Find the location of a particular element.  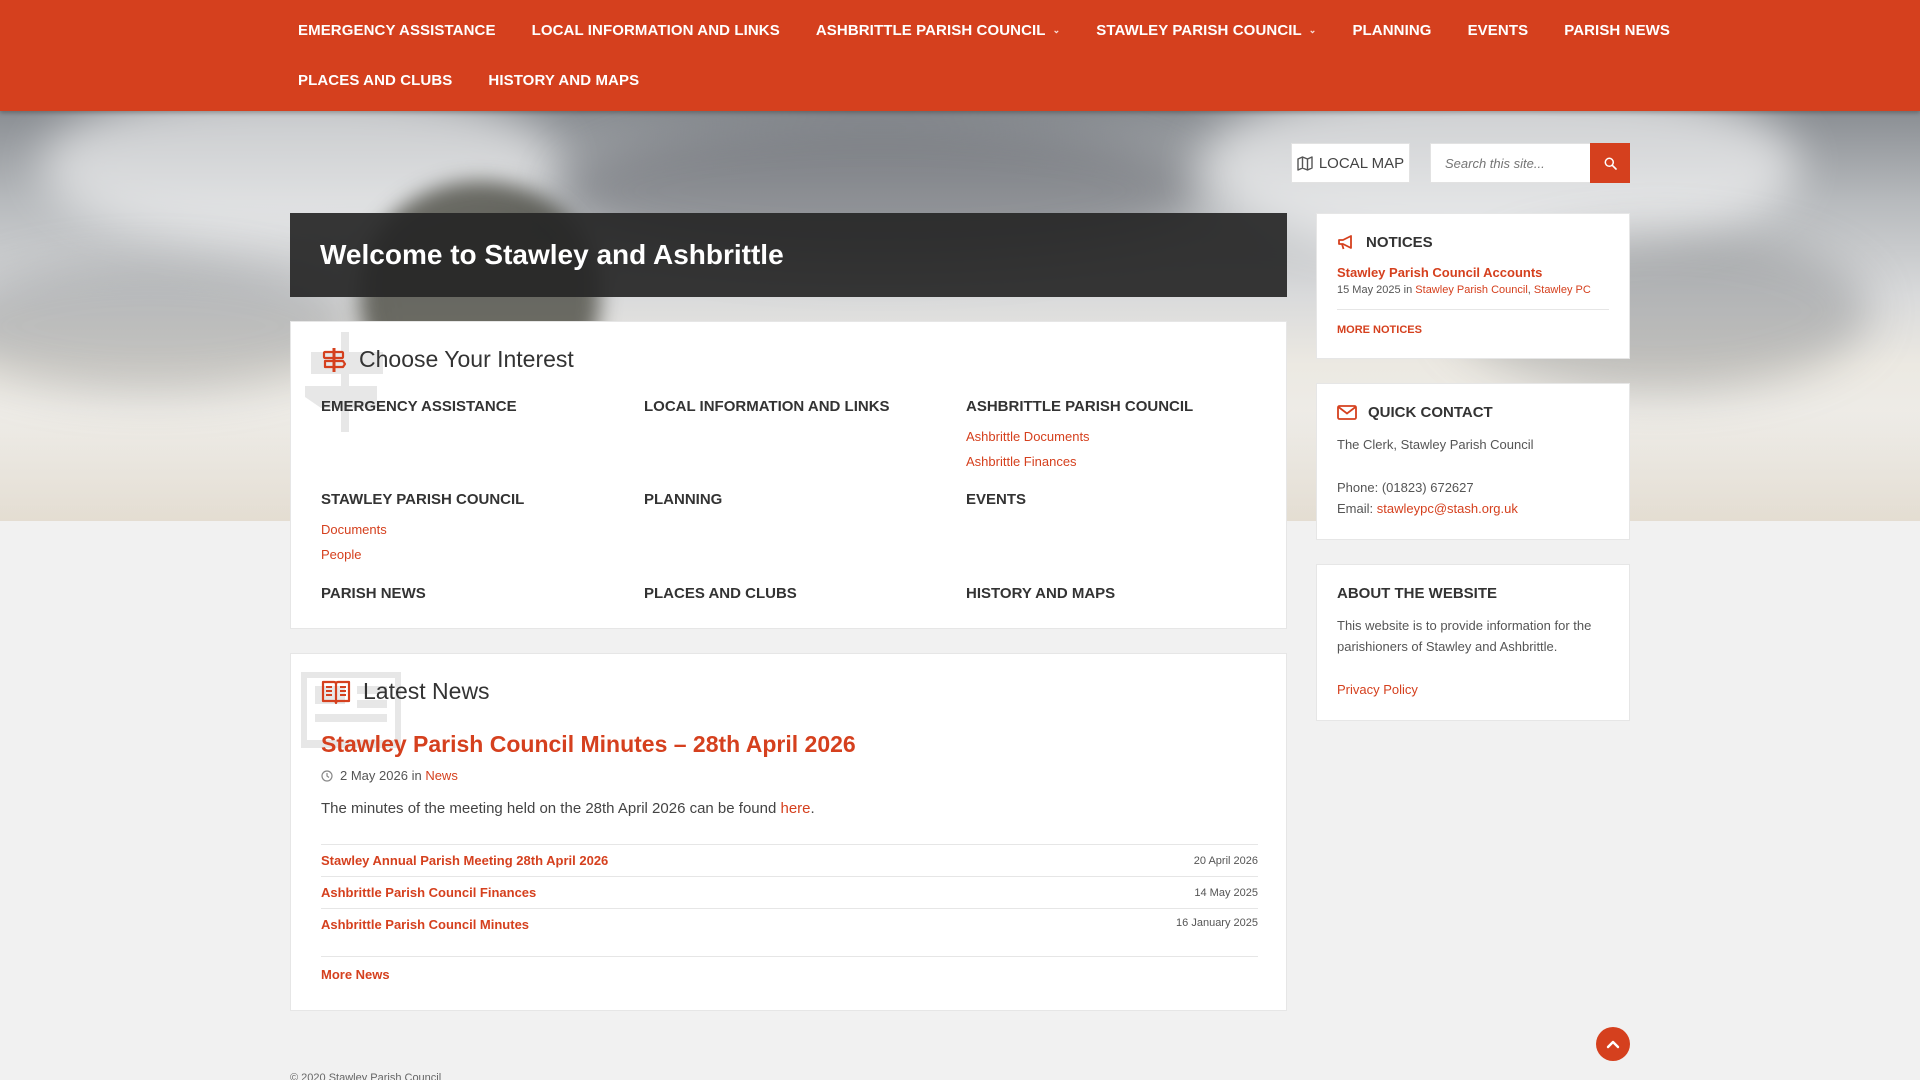

clock-icon is located at coordinates (327, 775).